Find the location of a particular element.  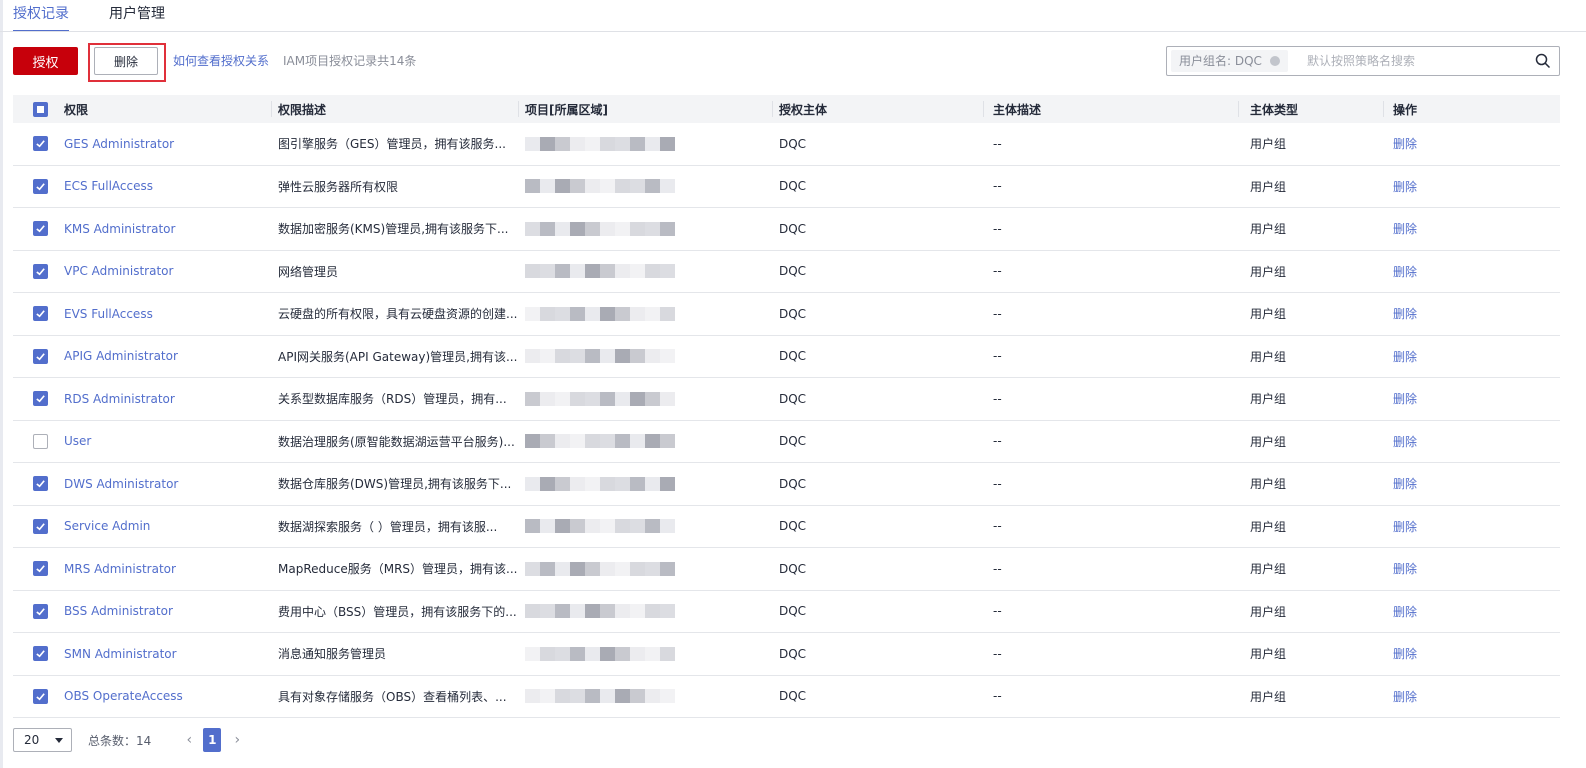

caret-down-icon is located at coordinates (59, 740).